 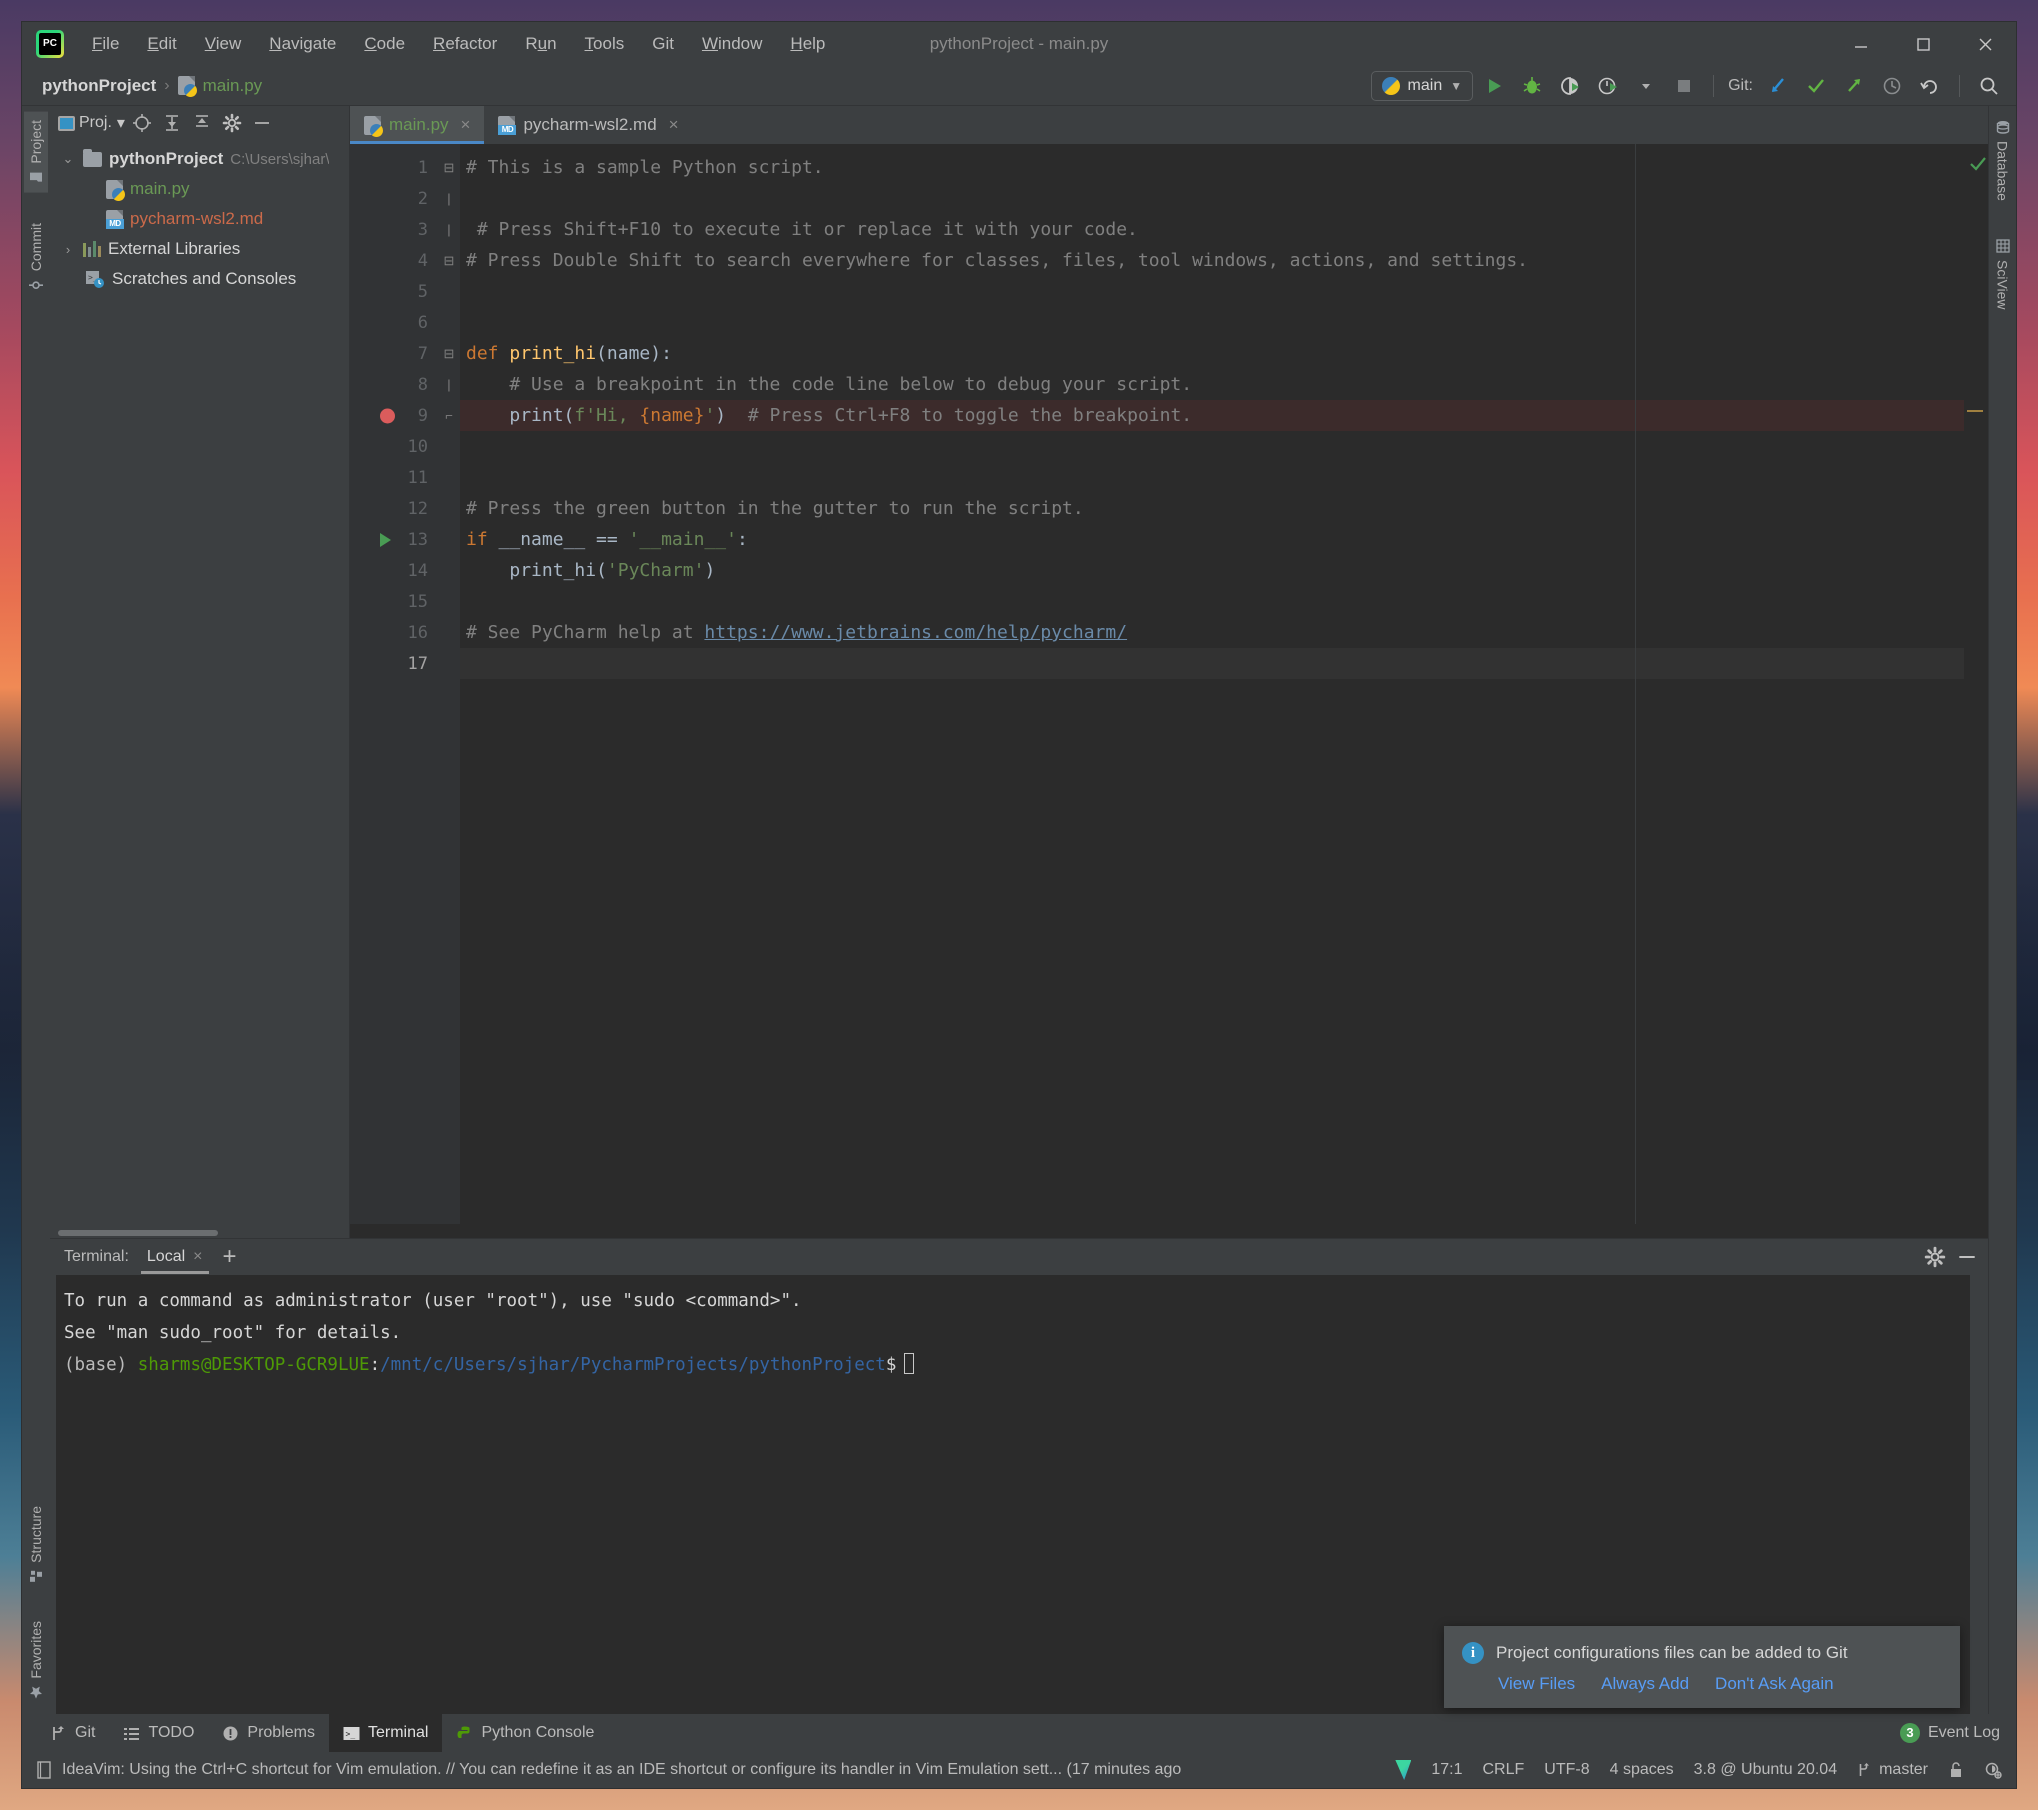 What do you see at coordinates (605, 44) in the screenshot?
I see `menu-item-tools: Tools` at bounding box center [605, 44].